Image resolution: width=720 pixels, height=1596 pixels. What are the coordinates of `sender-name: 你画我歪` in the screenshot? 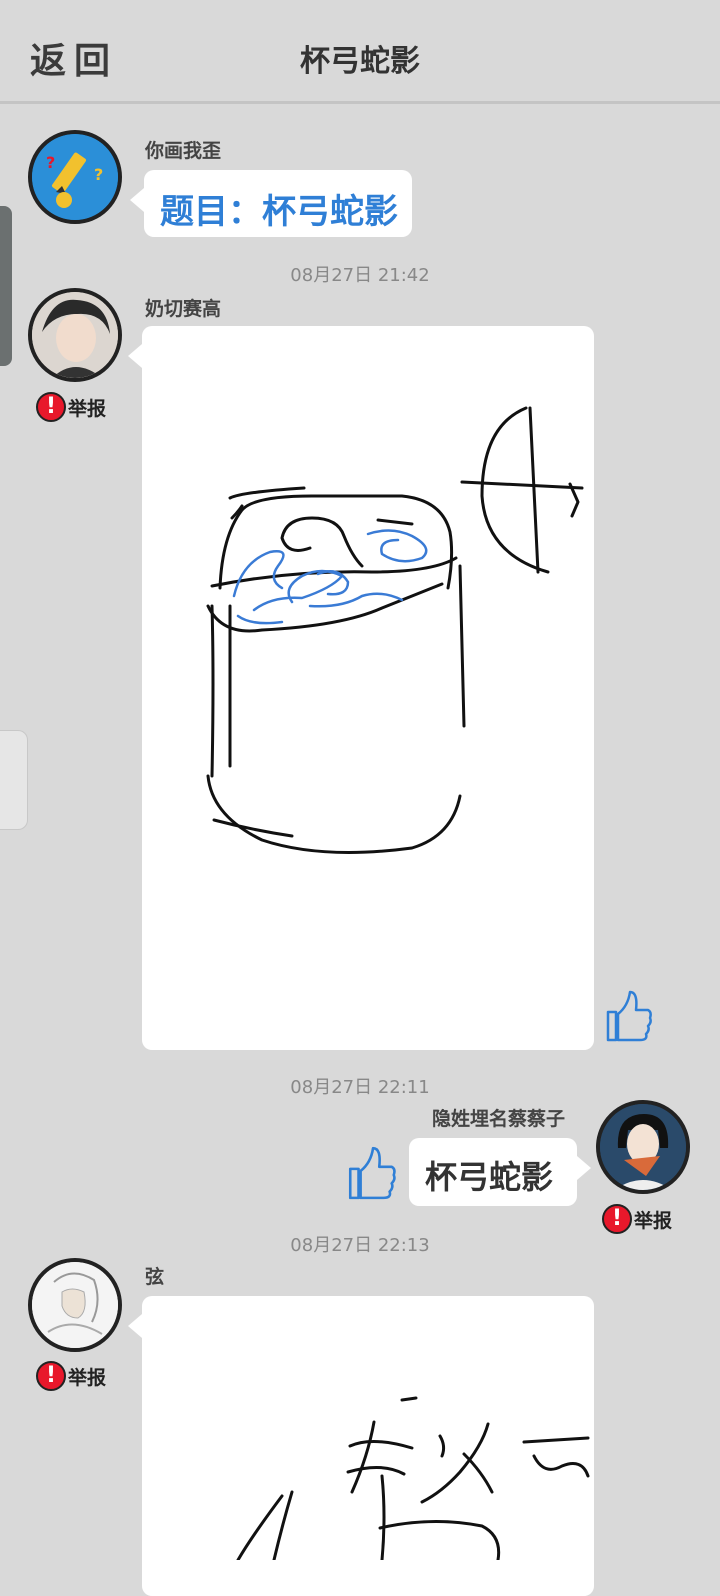 It's located at (183, 151).